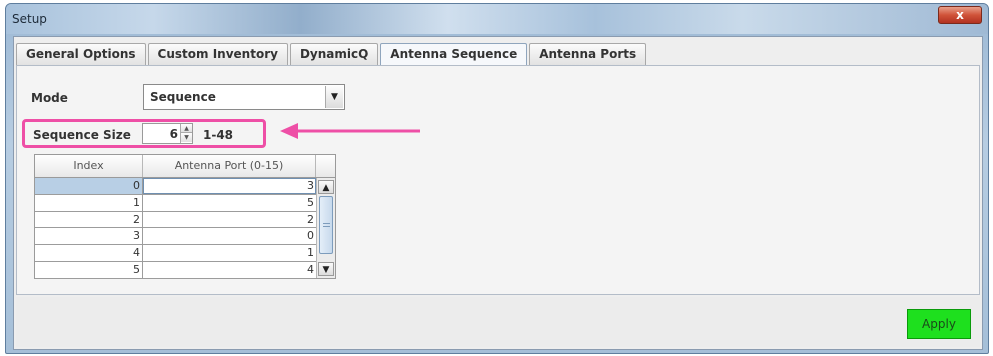 The image size is (993, 356). I want to click on close-button: x, so click(960, 15).